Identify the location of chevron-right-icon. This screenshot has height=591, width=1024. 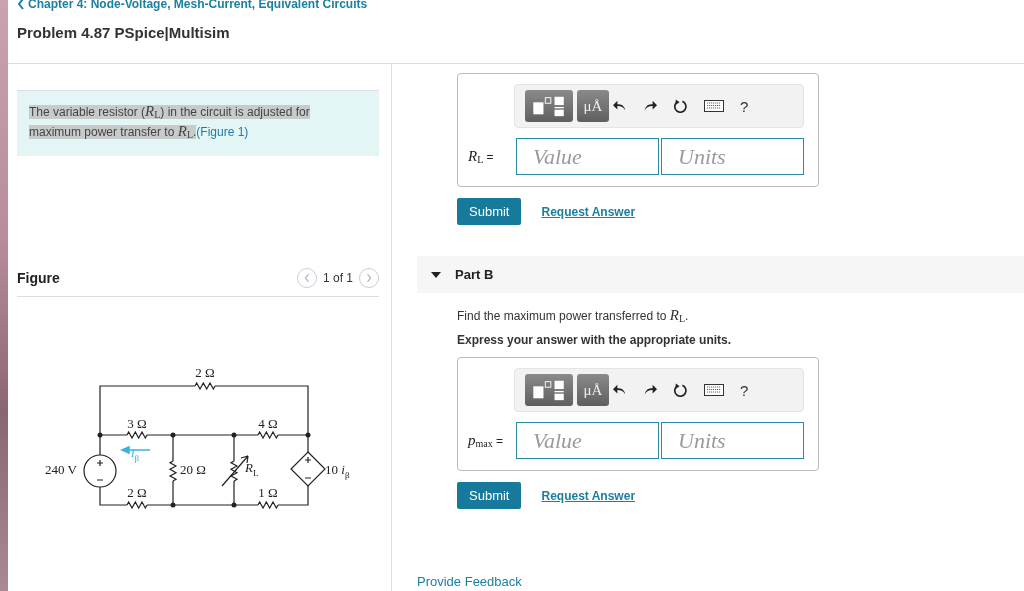
(369, 278).